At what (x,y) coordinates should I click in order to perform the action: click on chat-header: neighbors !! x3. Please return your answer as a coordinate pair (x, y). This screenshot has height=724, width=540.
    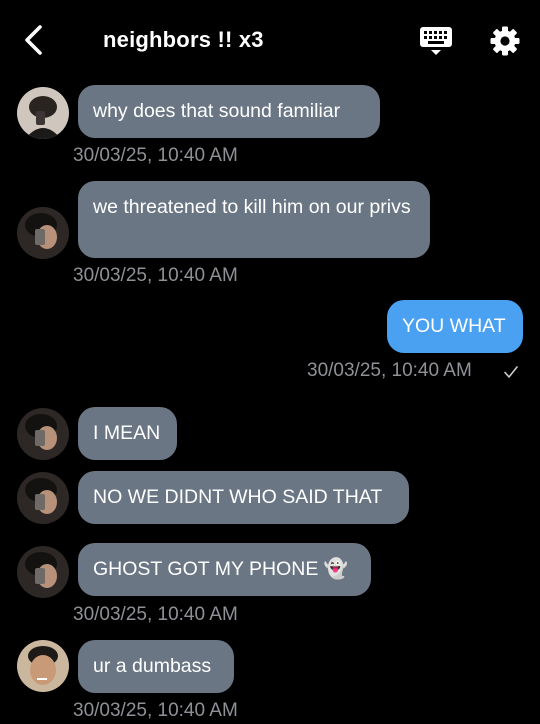
    Looking at the image, I should click on (270, 40).